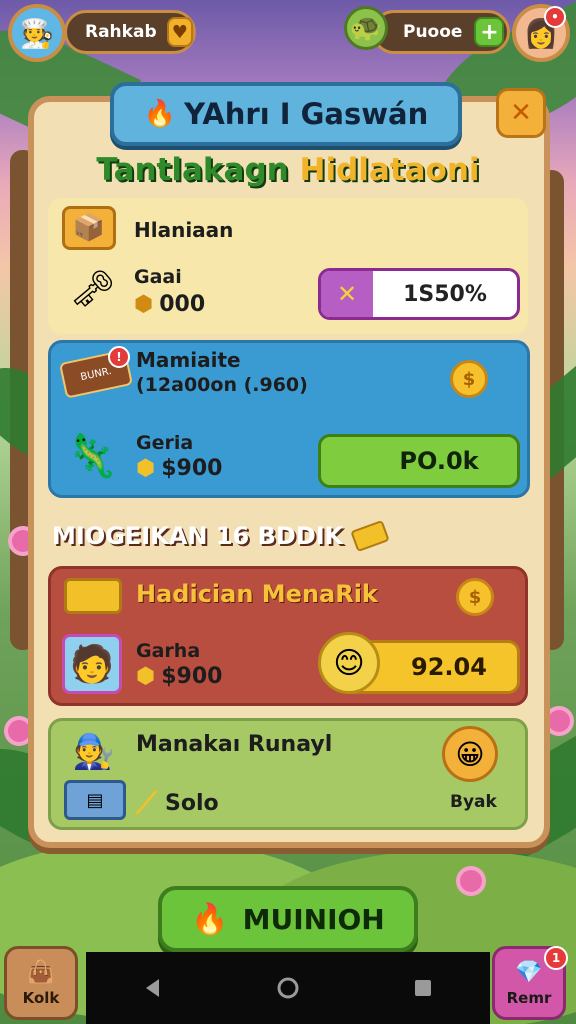 Image resolution: width=576 pixels, height=1024 pixels. I want to click on title-ribbon: 🔥 YAhrı I Gaswán, so click(286, 114).